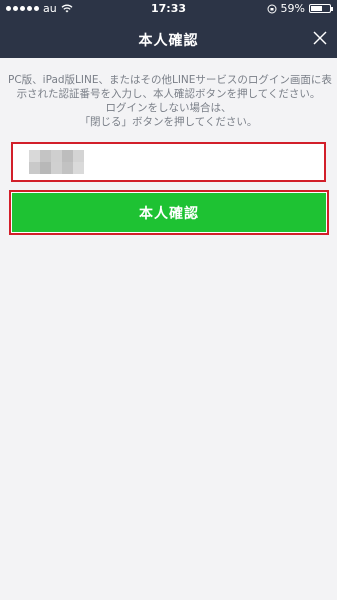 This screenshot has width=337, height=600. What do you see at coordinates (56, 162) in the screenshot?
I see `blurred-code-value` at bounding box center [56, 162].